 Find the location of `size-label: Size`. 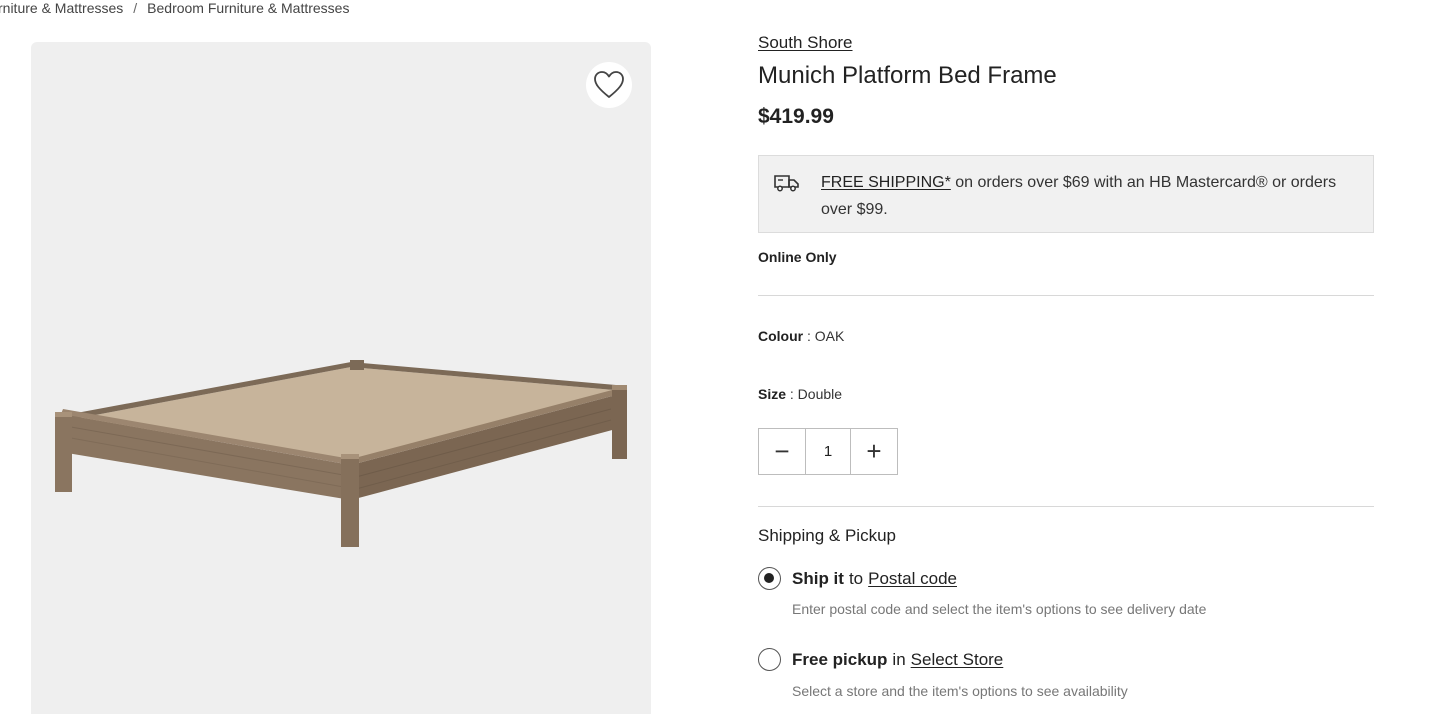

size-label: Size is located at coordinates (772, 394).